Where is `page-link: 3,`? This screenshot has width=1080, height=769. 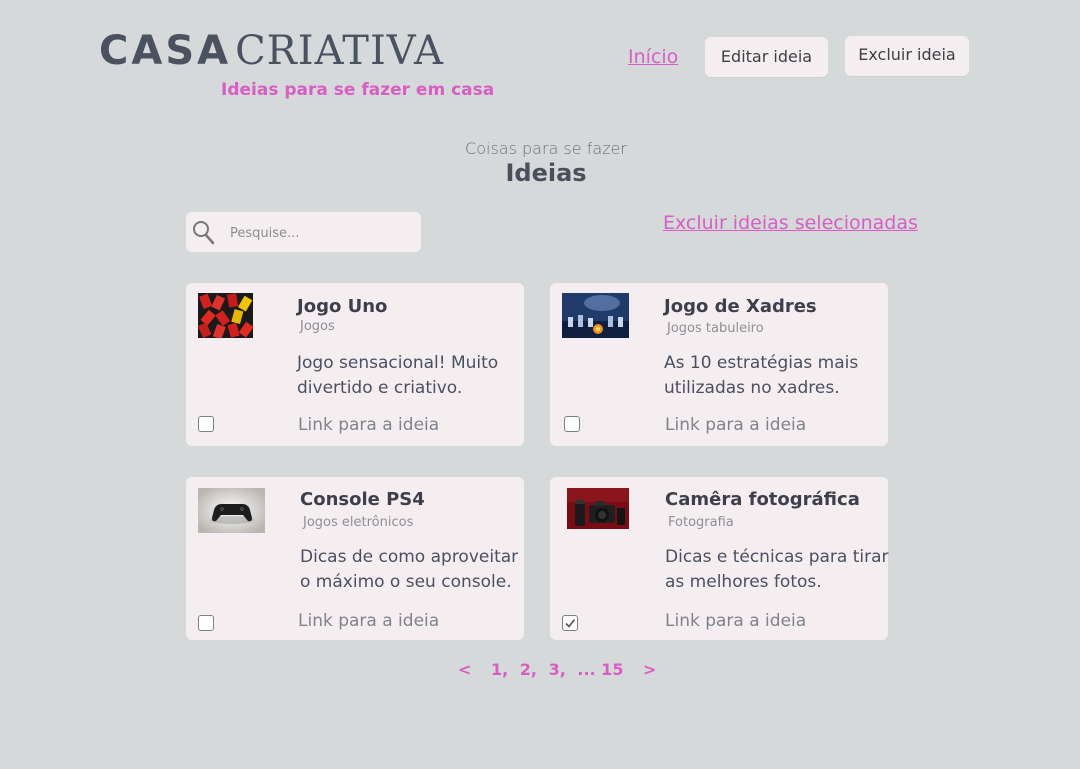 page-link: 3, is located at coordinates (557, 669).